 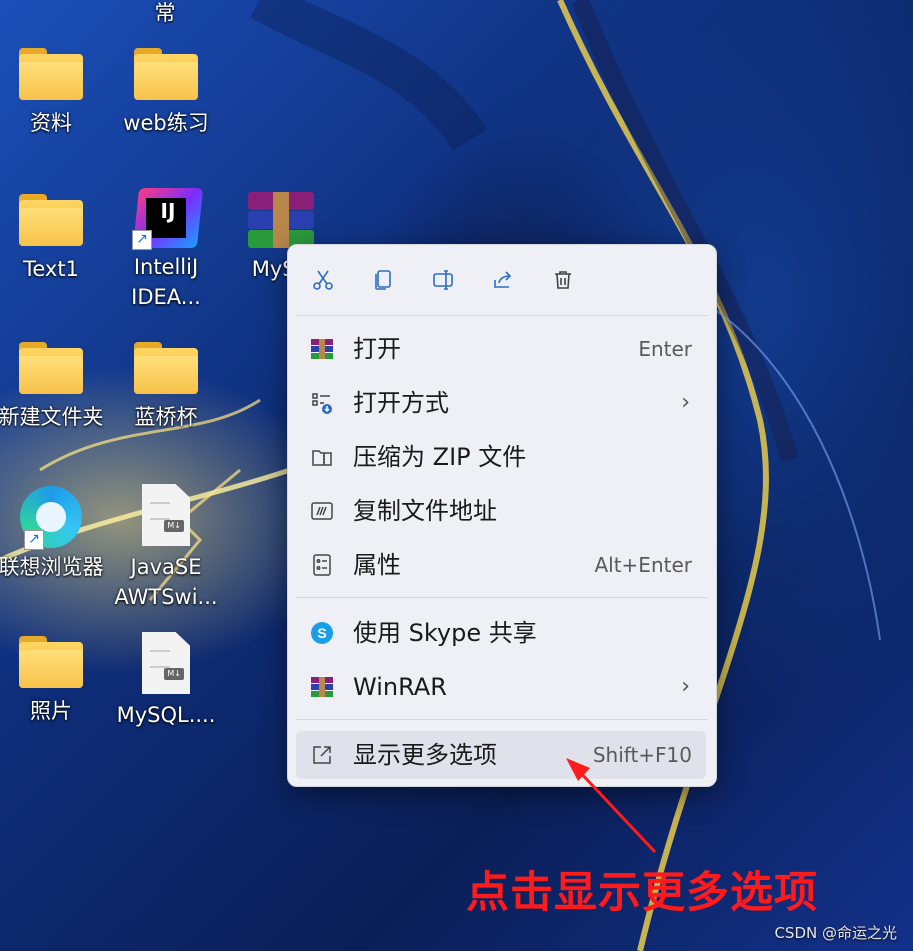 What do you see at coordinates (501, 755) in the screenshot?
I see `menu-item-show-more-options: 显示更多选项 Shift+F10` at bounding box center [501, 755].